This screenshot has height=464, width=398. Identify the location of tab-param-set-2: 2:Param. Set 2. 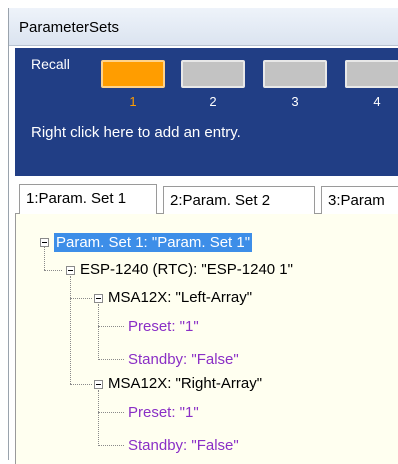
(239, 200).